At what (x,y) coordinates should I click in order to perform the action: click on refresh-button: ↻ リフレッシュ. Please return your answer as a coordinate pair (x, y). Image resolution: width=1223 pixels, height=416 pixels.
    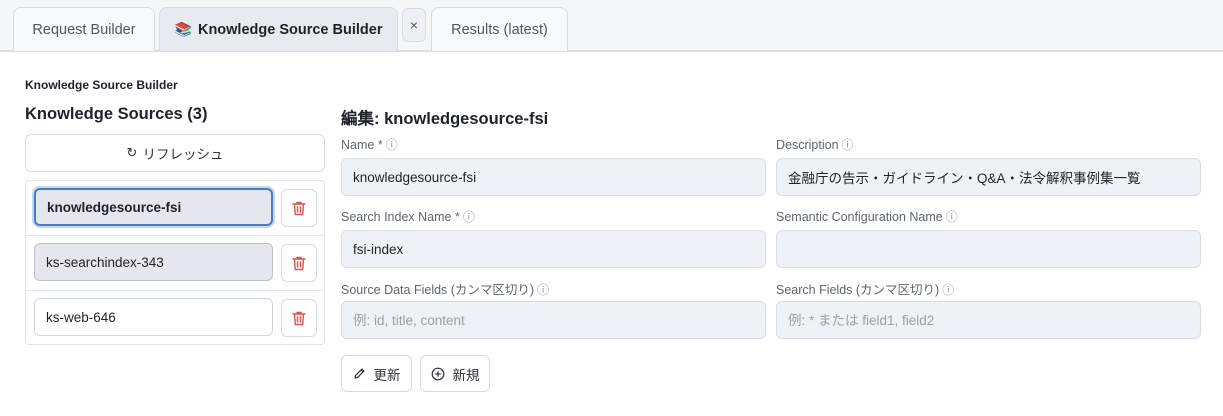
    Looking at the image, I should click on (175, 153).